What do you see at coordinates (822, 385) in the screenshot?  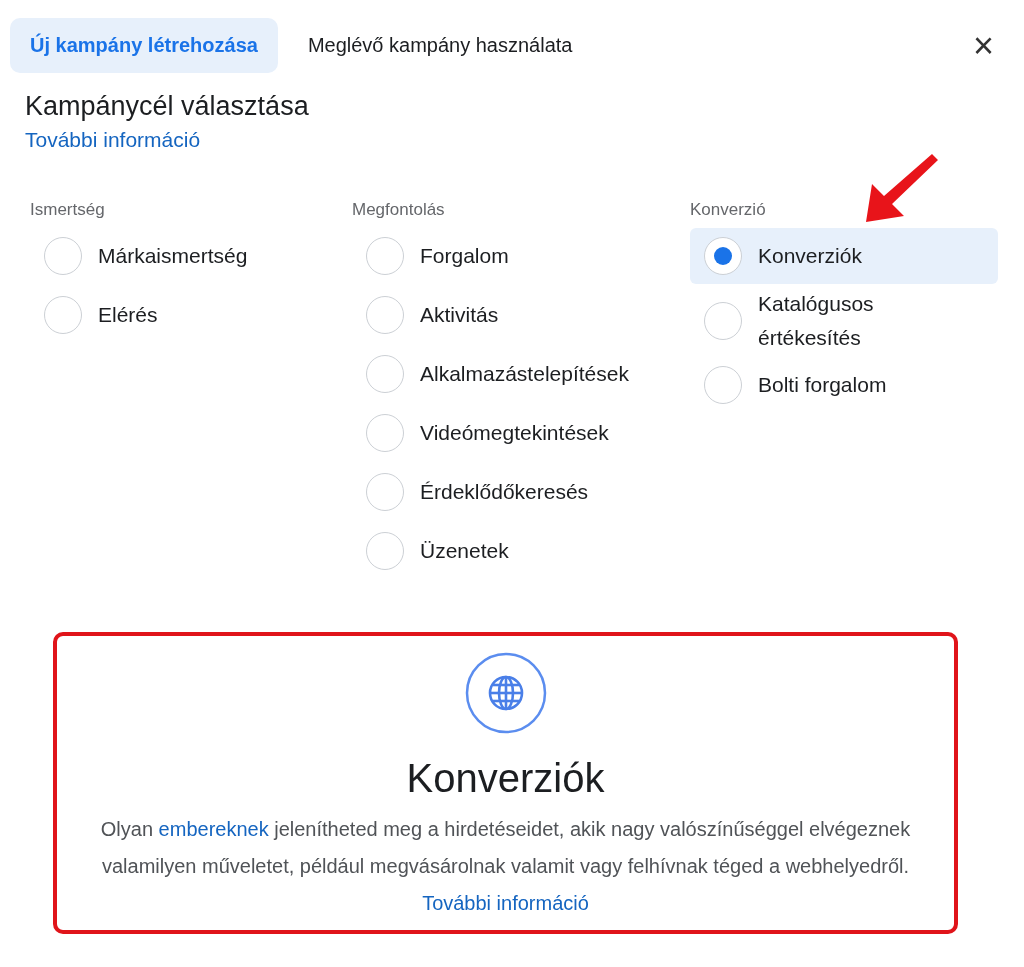 I see `option-label: Bolti forgalom` at bounding box center [822, 385].